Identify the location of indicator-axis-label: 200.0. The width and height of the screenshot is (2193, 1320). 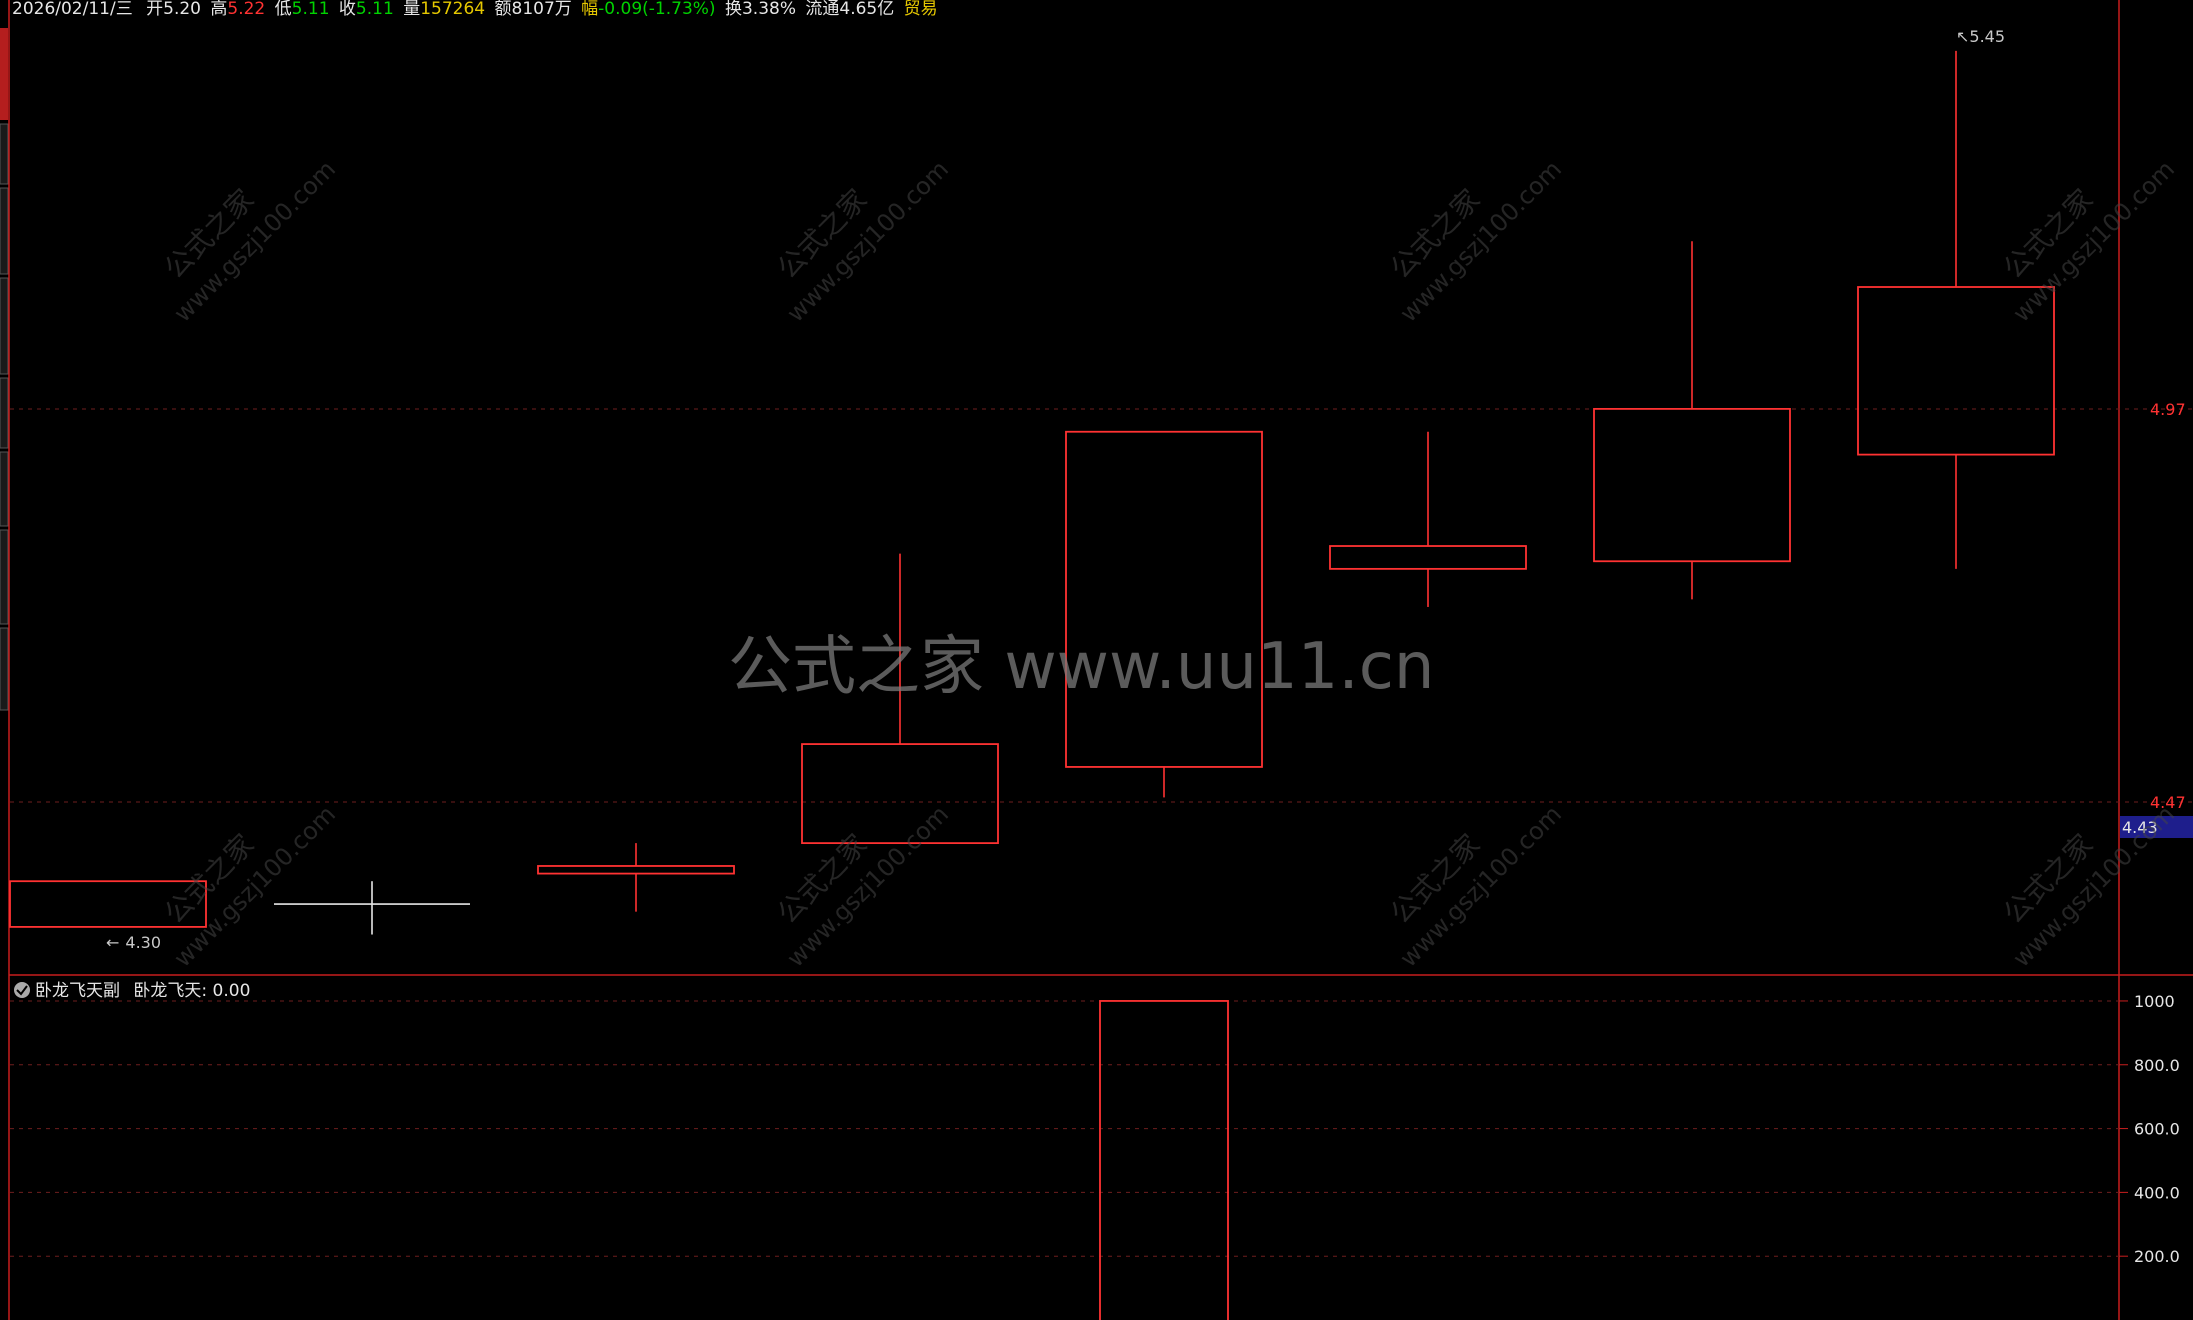
(2157, 1256).